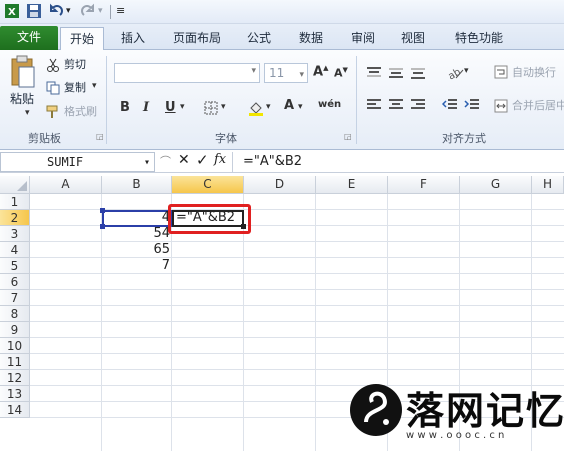 This screenshot has height=451, width=564. I want to click on row-header-6: 6, so click(15, 282).